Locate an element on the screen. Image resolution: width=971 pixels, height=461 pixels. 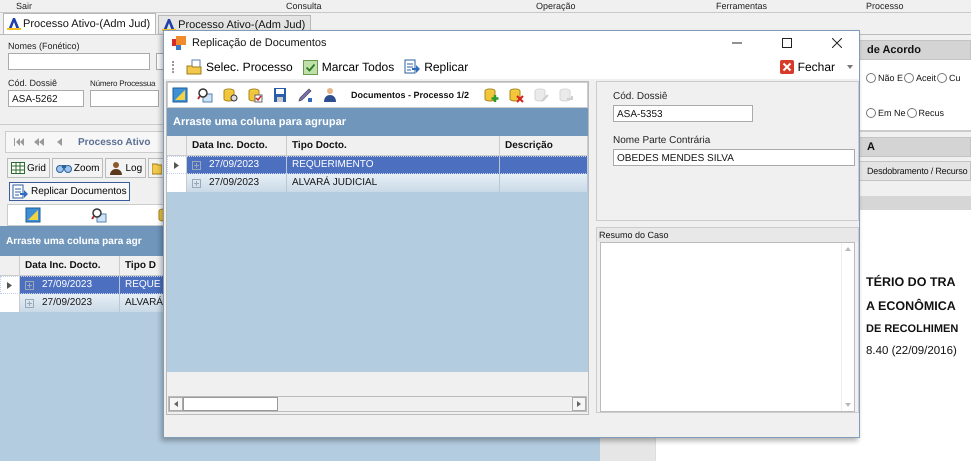
dossier-field: ASA-5262 is located at coordinates (46, 98).